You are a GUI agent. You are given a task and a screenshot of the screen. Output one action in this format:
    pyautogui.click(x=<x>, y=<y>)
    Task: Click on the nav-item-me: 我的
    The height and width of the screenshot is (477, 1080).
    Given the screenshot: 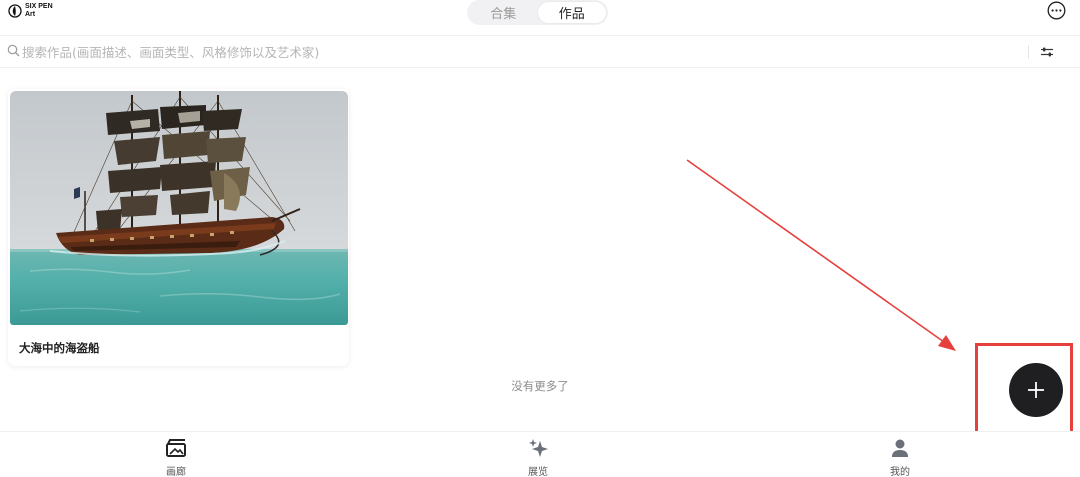 What is the action you would take?
    pyautogui.click(x=900, y=457)
    